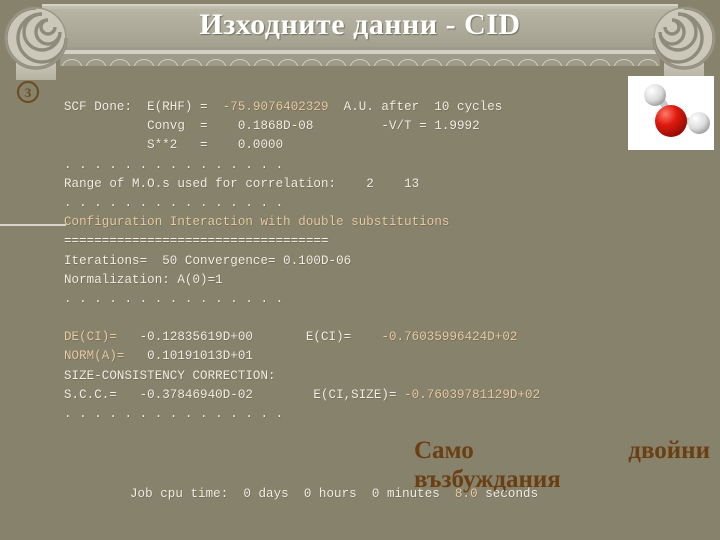 The width and height of the screenshot is (720, 540). I want to click on console-text-segment: A.U. after 10 cycles, so click(415, 107).